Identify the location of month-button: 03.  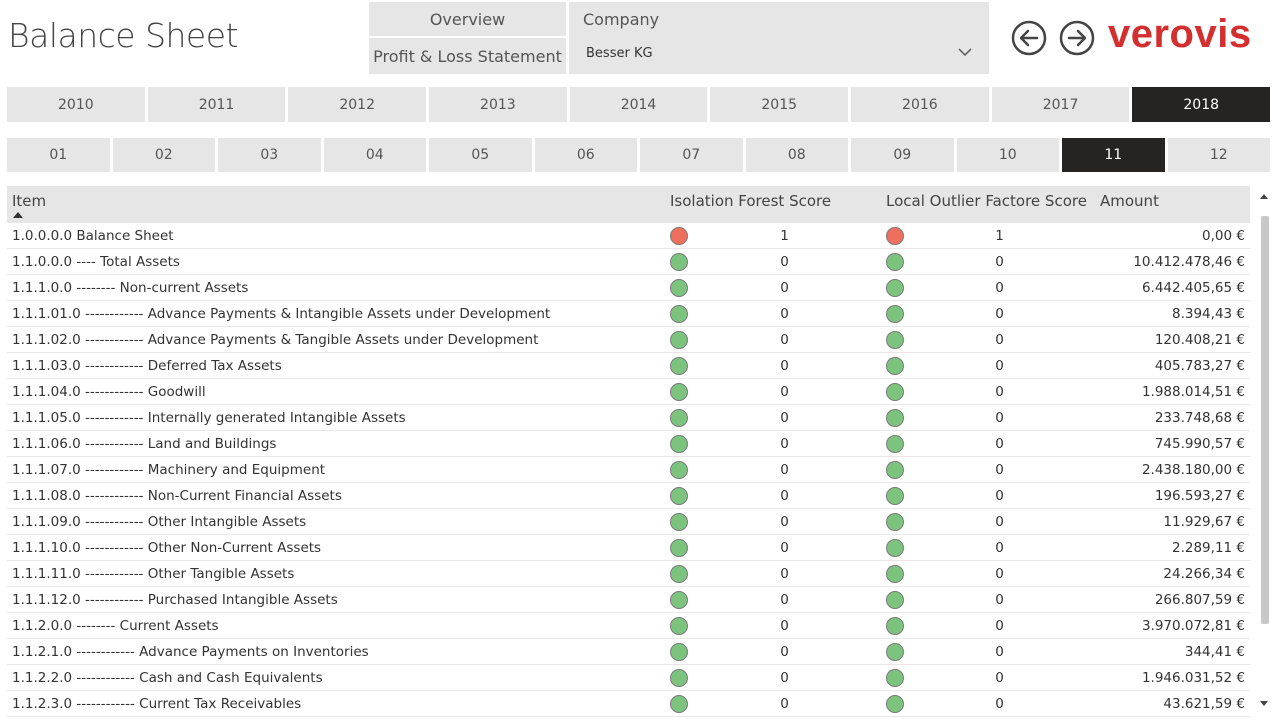
(269, 155).